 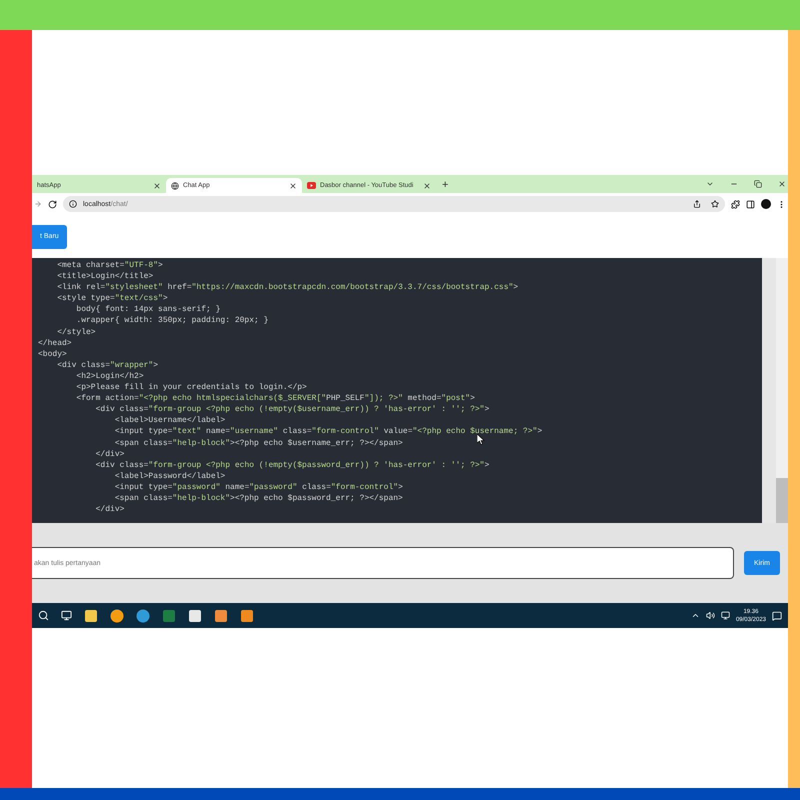 I want to click on code-line: <body>, so click(x=52, y=354).